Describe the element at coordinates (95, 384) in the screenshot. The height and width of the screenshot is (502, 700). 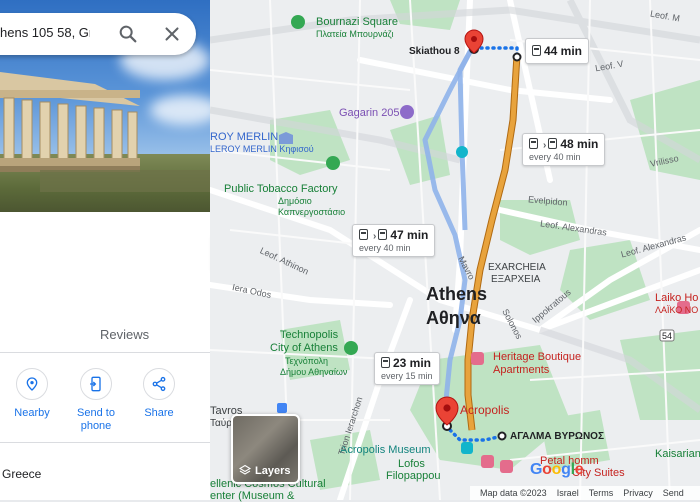
I see `send-to-phone-icon` at that location.